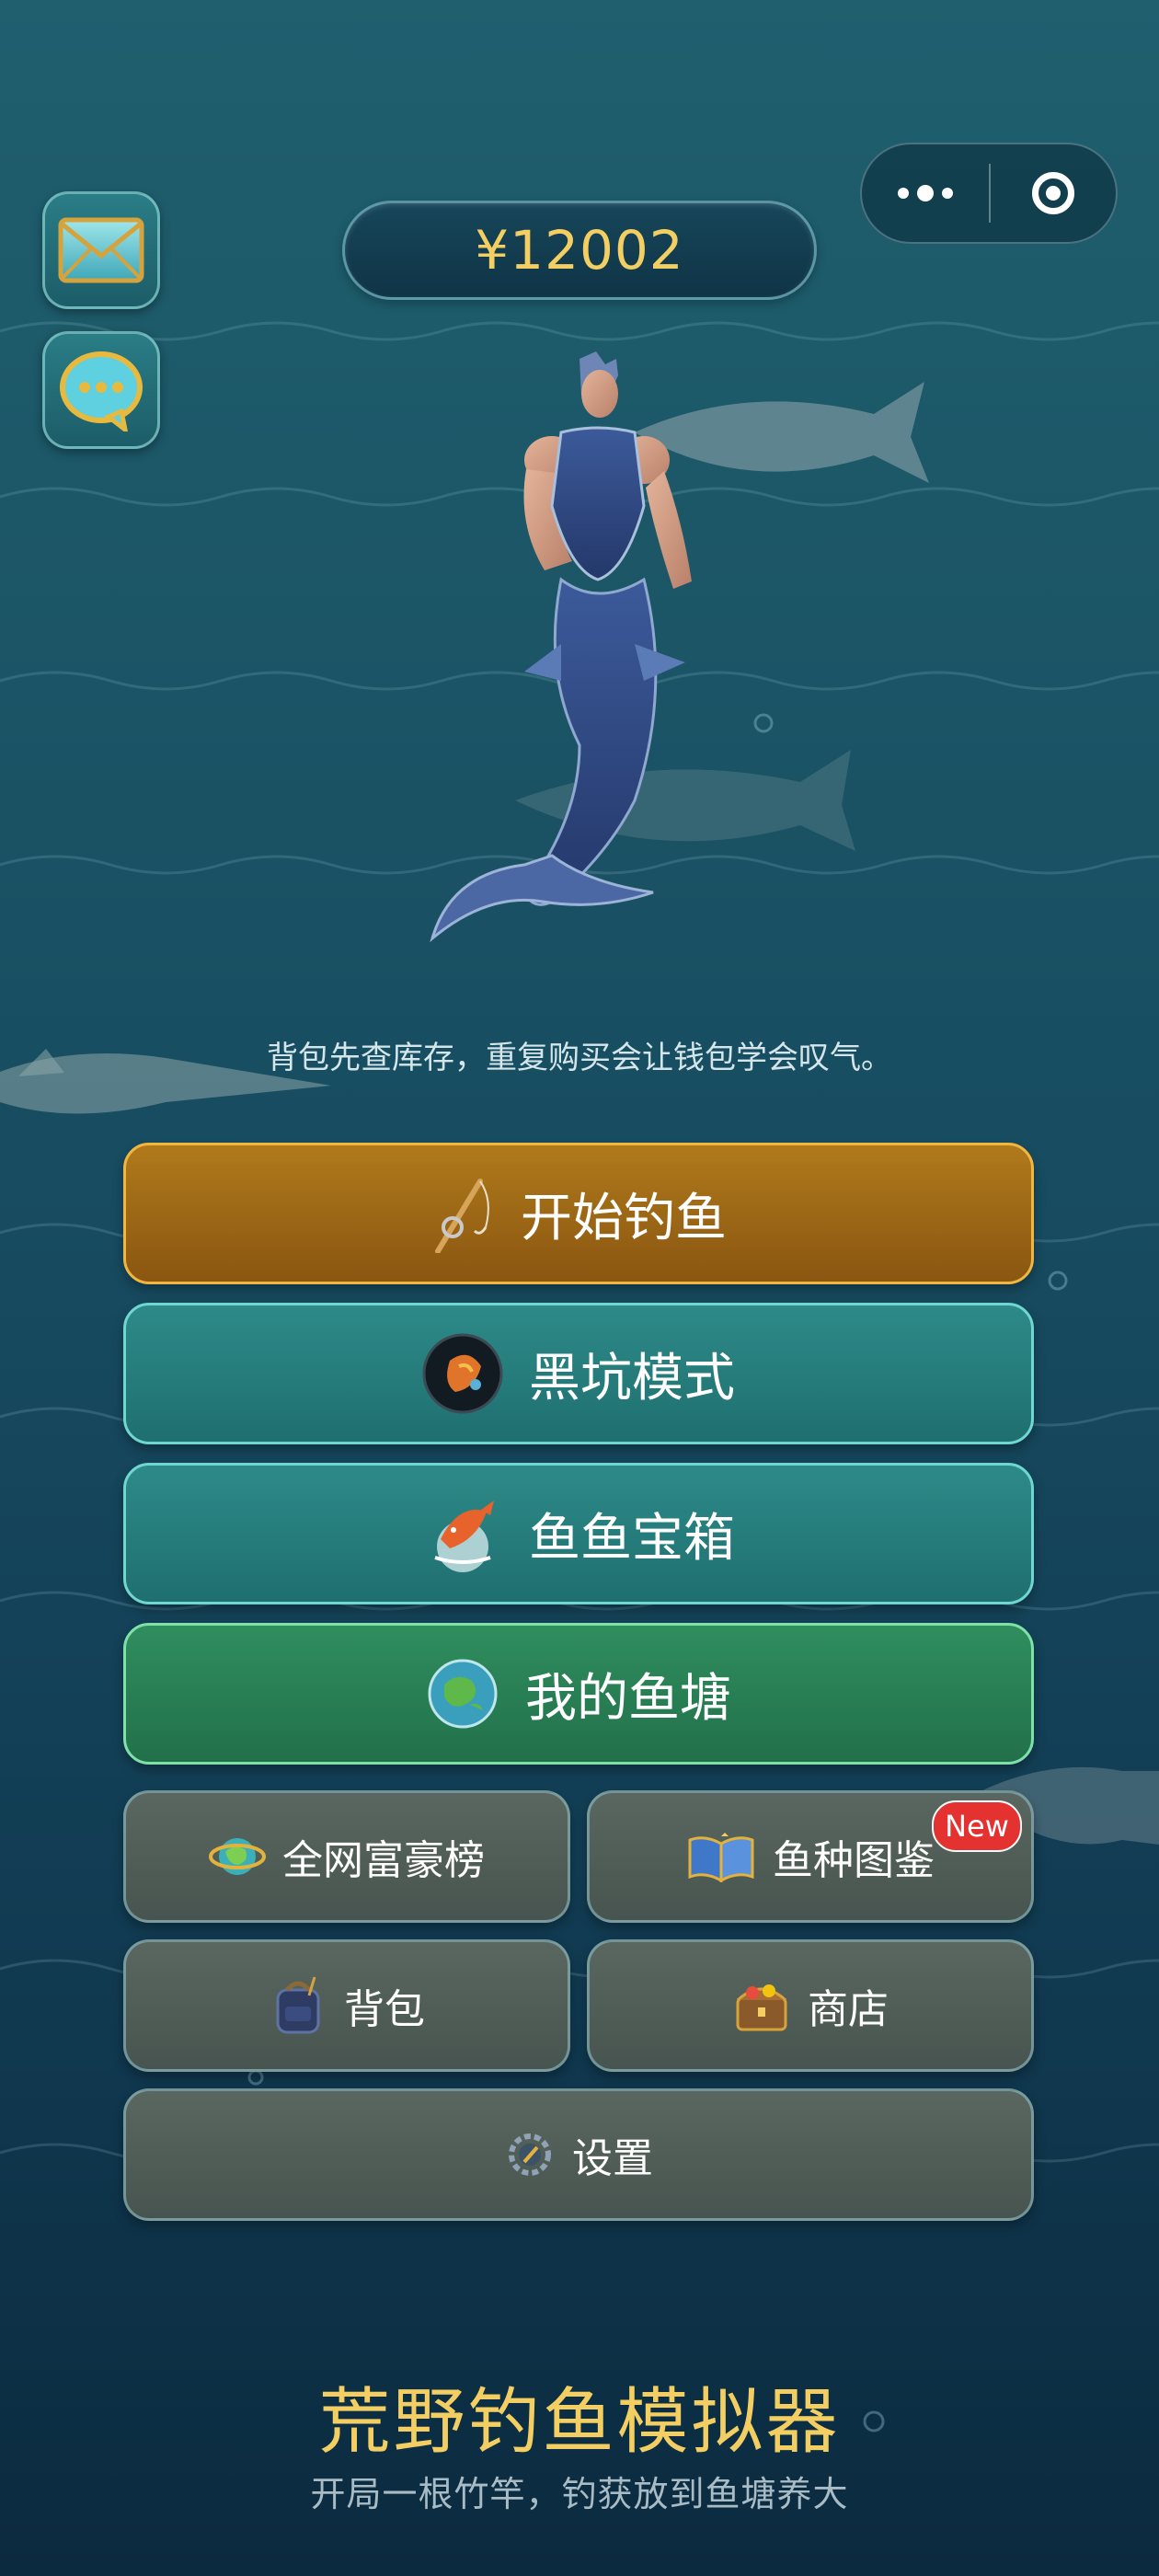  I want to click on black-pit-mode-button: 黑坑模式, so click(578, 1373).